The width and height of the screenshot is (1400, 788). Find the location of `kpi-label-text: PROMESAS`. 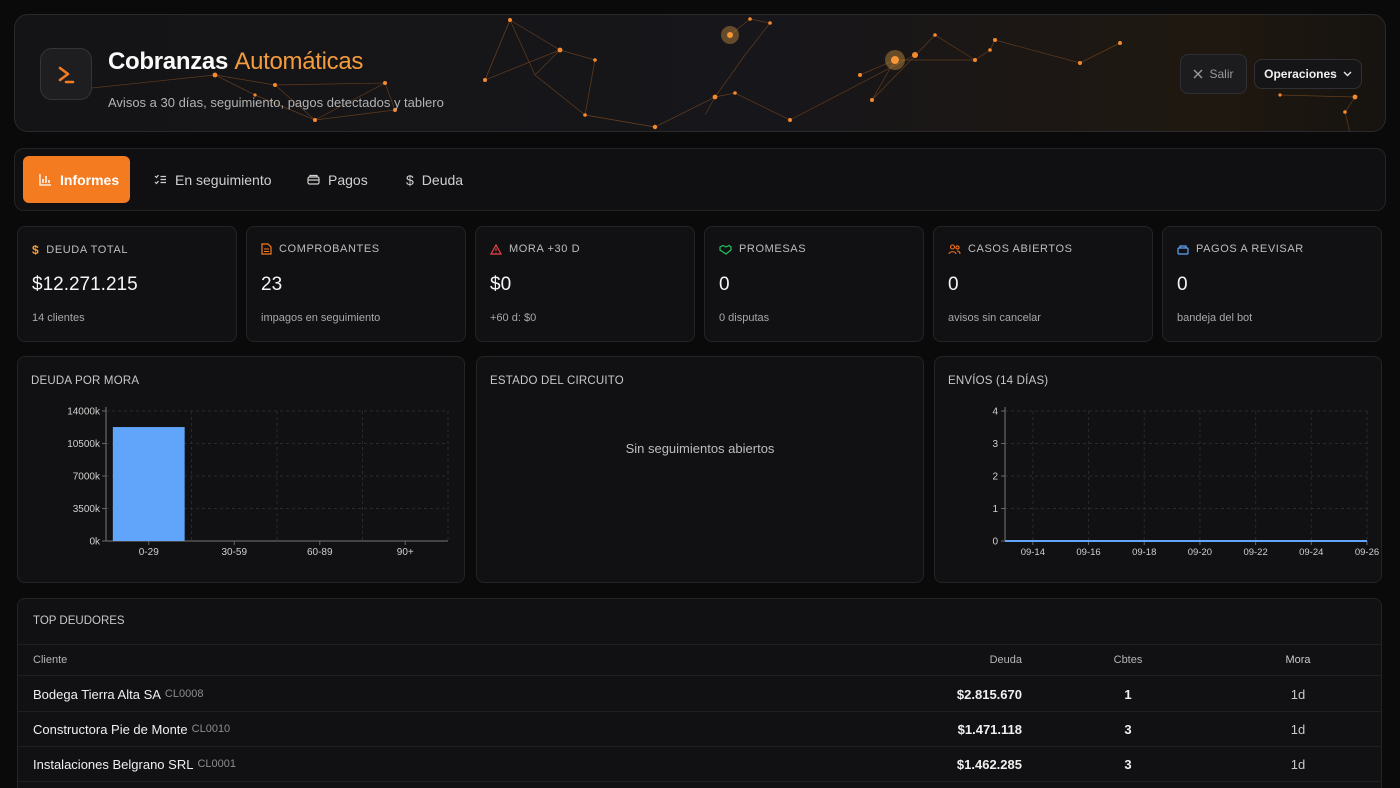

kpi-label-text: PROMESAS is located at coordinates (773, 249).